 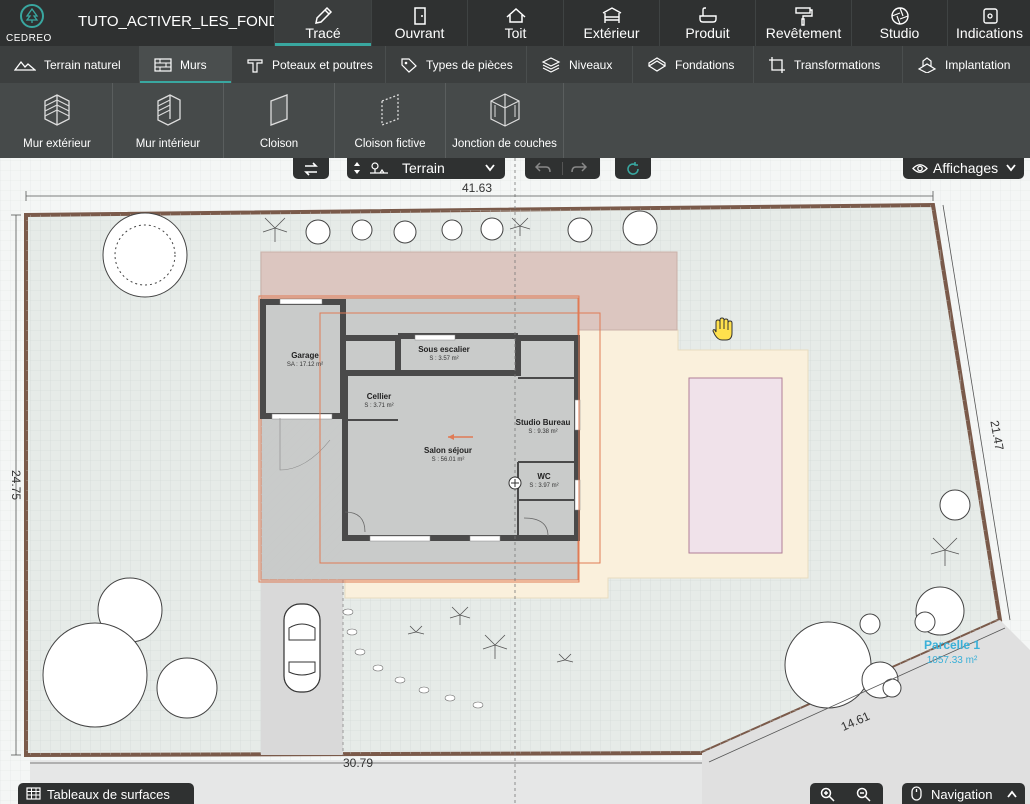 I want to click on tab-label: Revêtement, so click(x=803, y=33).